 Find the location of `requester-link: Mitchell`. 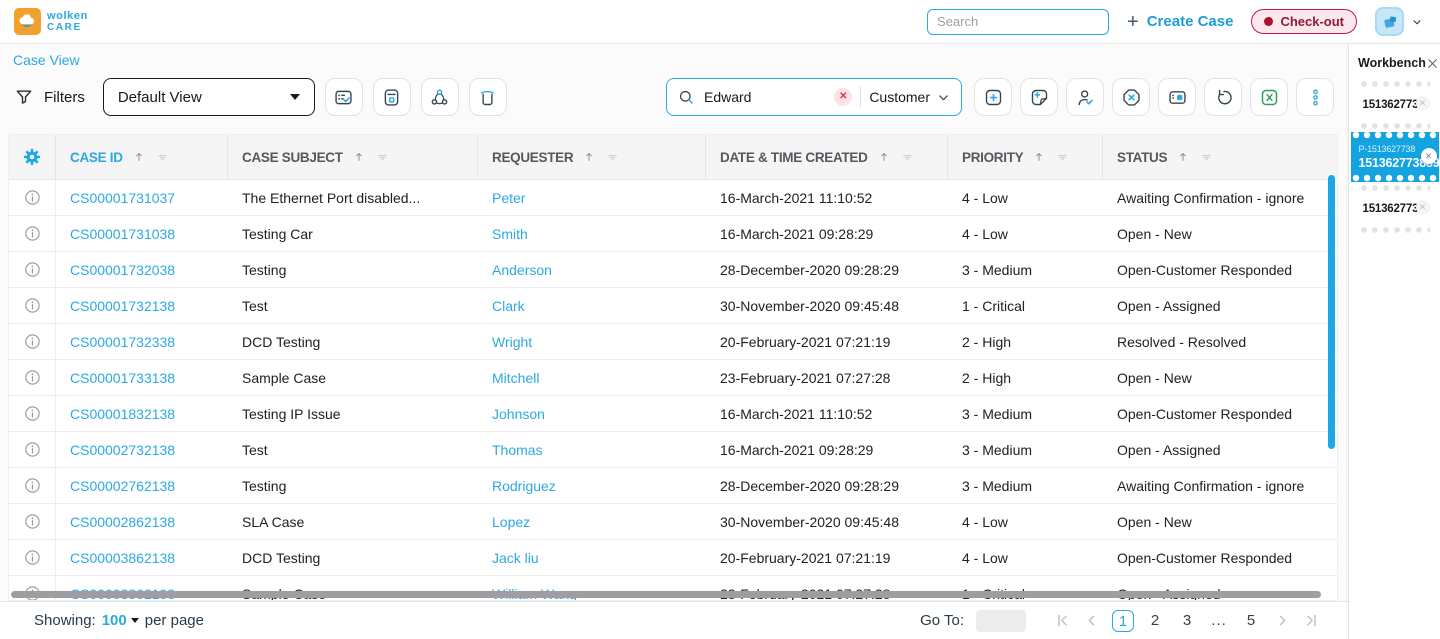

requester-link: Mitchell is located at coordinates (592, 378).